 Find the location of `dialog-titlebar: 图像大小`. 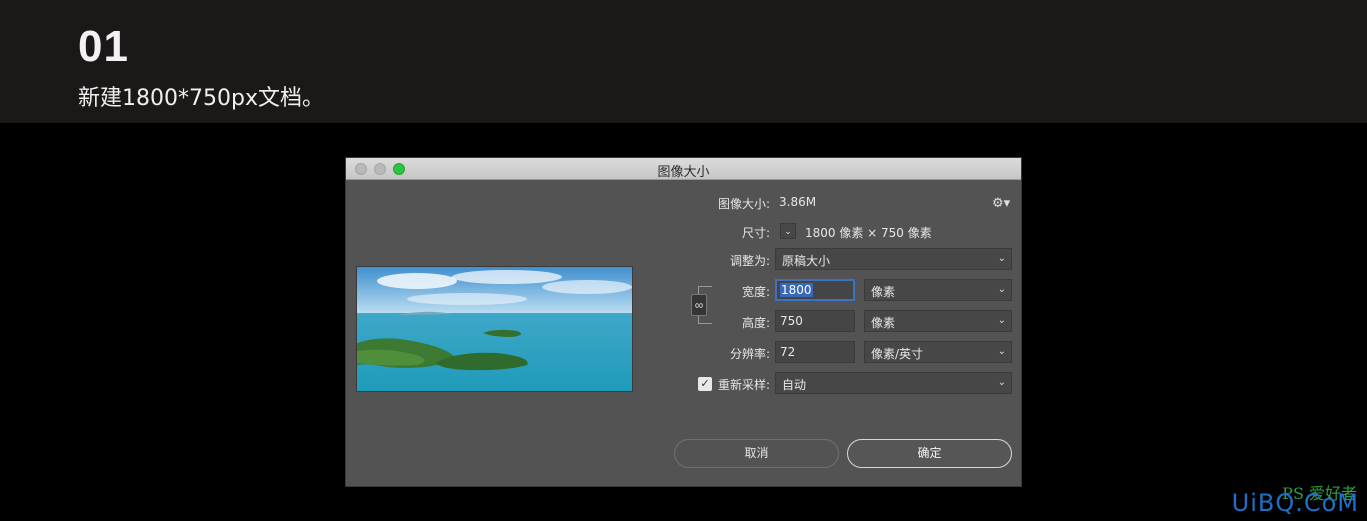

dialog-titlebar: 图像大小 is located at coordinates (683, 169).